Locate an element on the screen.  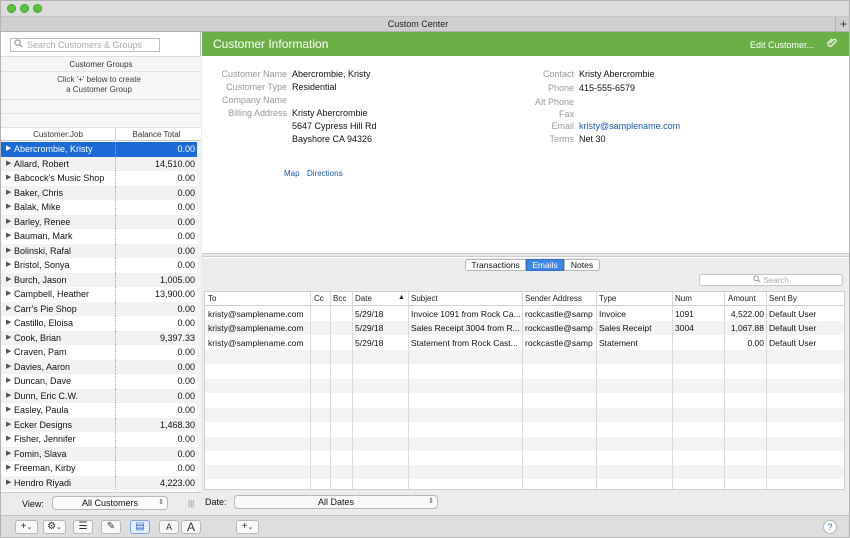
customer-row: ▶ Balak, Mike 0.00 is located at coordinates (99, 207).